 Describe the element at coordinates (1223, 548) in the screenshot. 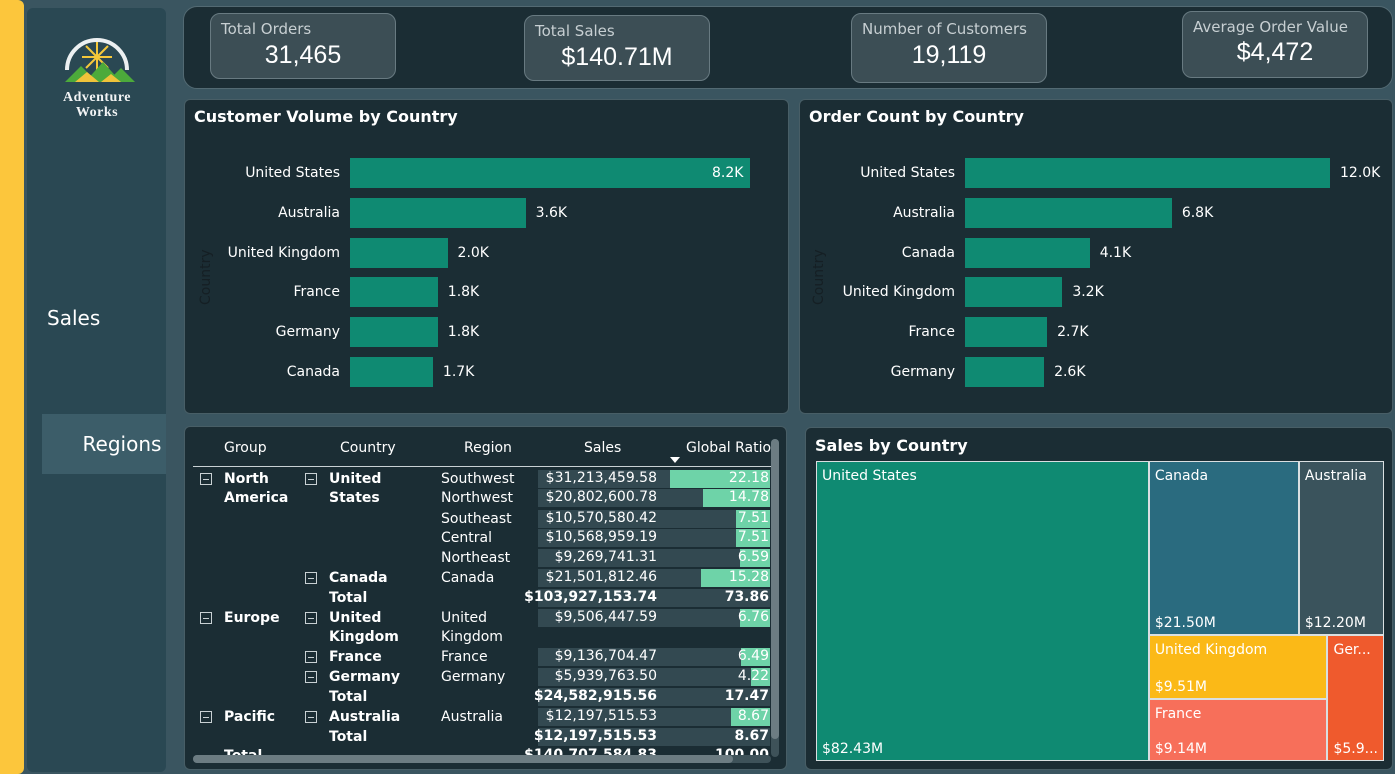

I see `treemap-tile: Canada $21.50M` at that location.